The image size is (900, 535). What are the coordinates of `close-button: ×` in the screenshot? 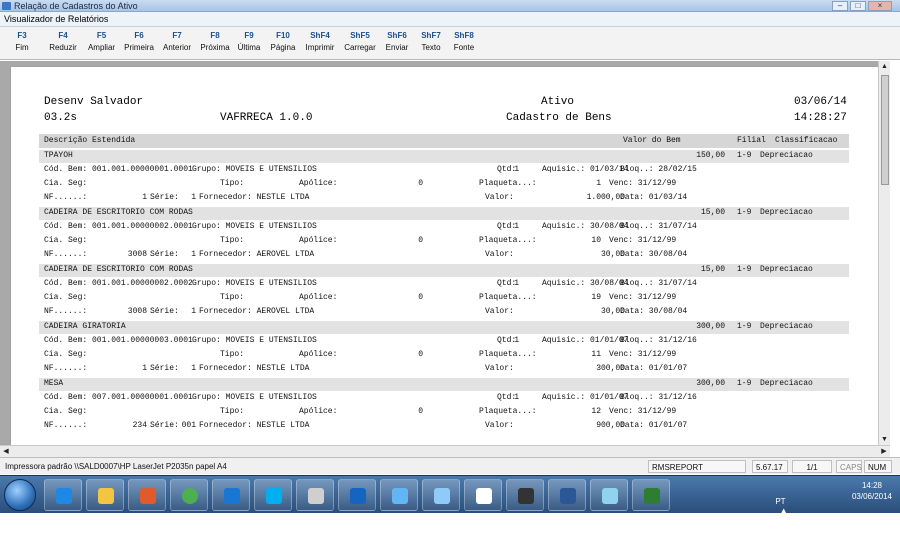 It's located at (880, 6).